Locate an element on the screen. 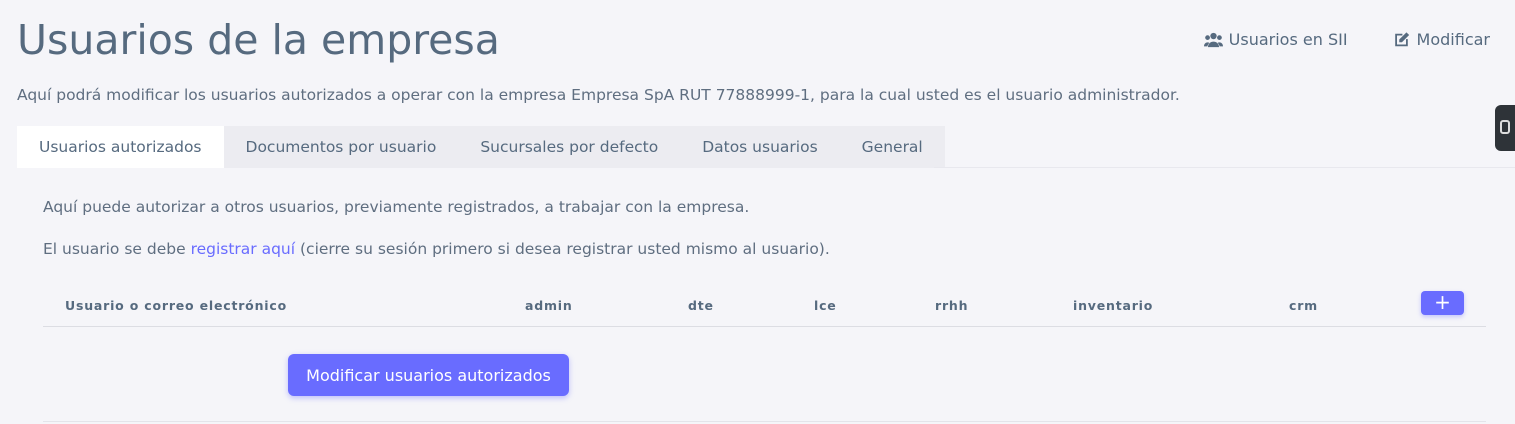  tabs-divider is located at coordinates (1224, 167).